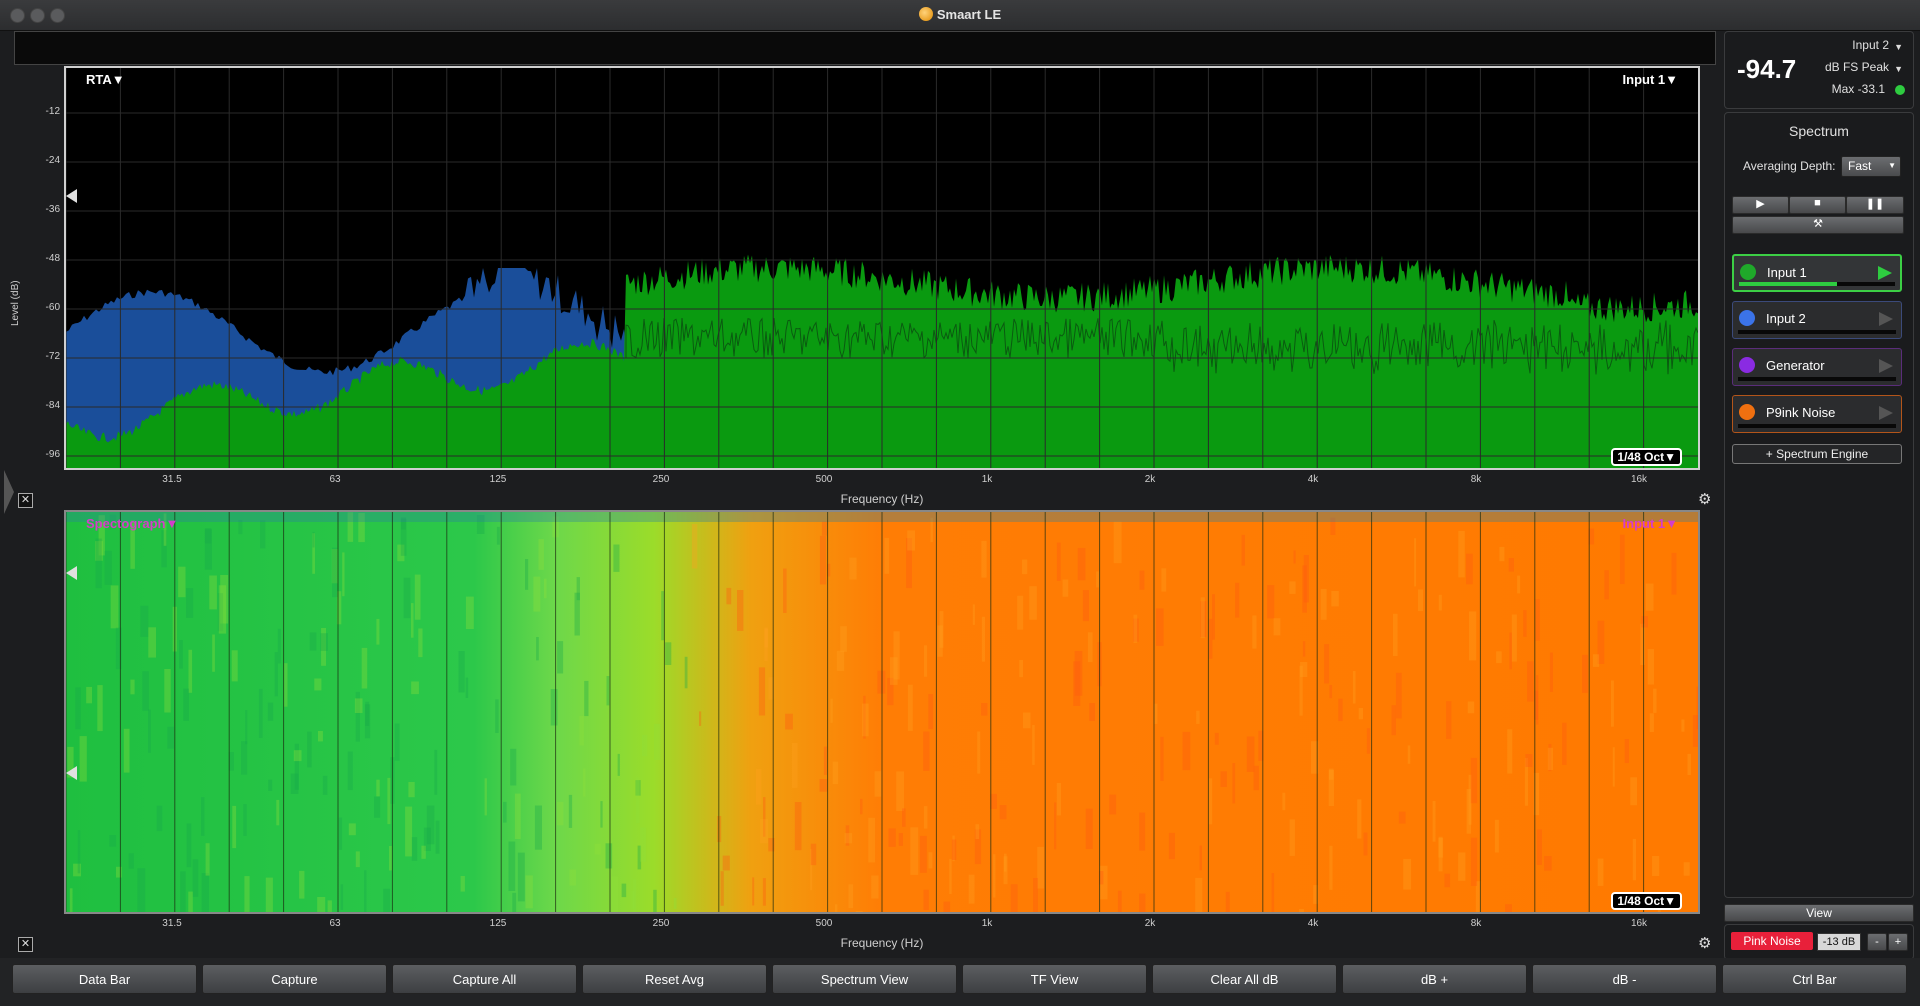 The image size is (1920, 1006). Describe the element at coordinates (1875, 205) in the screenshot. I see `pause-button: ❚❚` at that location.